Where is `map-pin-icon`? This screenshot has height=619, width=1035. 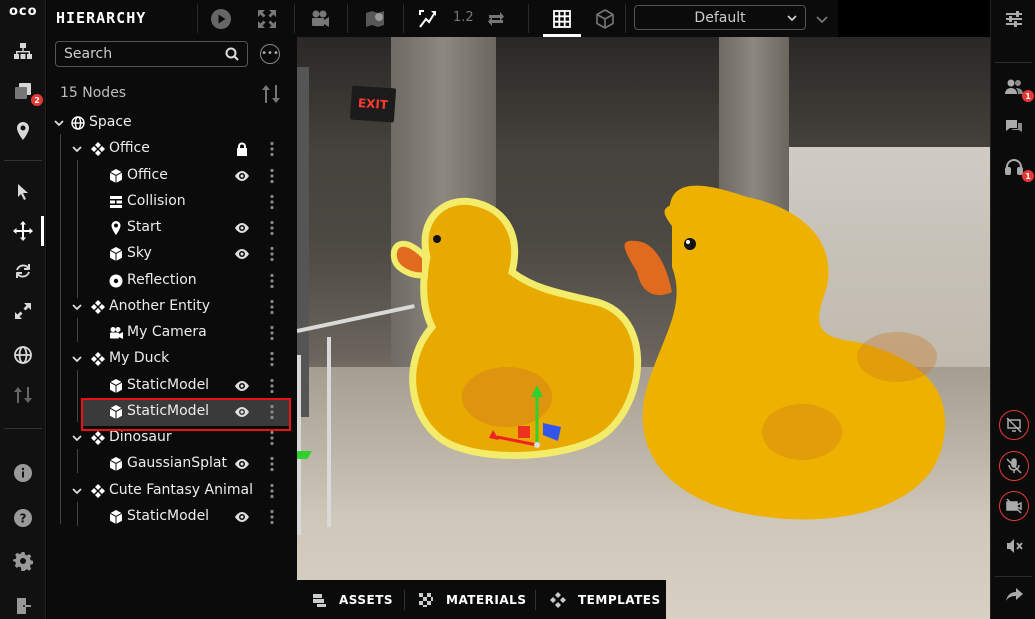
map-pin-icon is located at coordinates (375, 19).